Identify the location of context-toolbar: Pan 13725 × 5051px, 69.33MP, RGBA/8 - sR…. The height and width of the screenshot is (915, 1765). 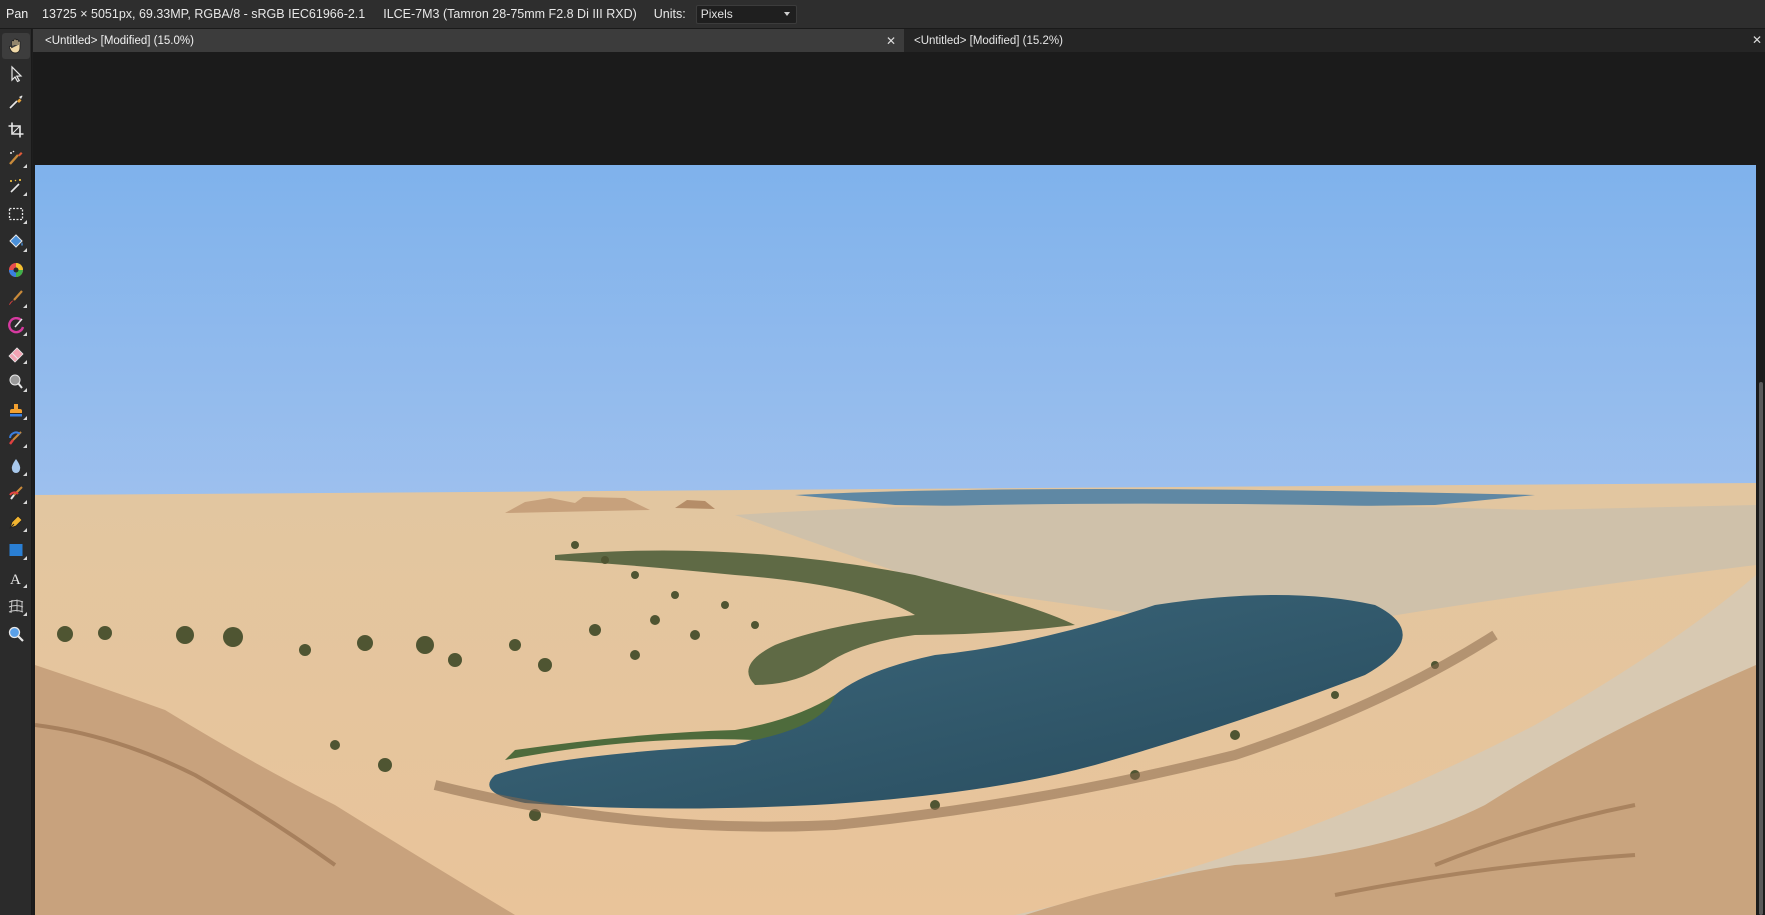
(882, 14).